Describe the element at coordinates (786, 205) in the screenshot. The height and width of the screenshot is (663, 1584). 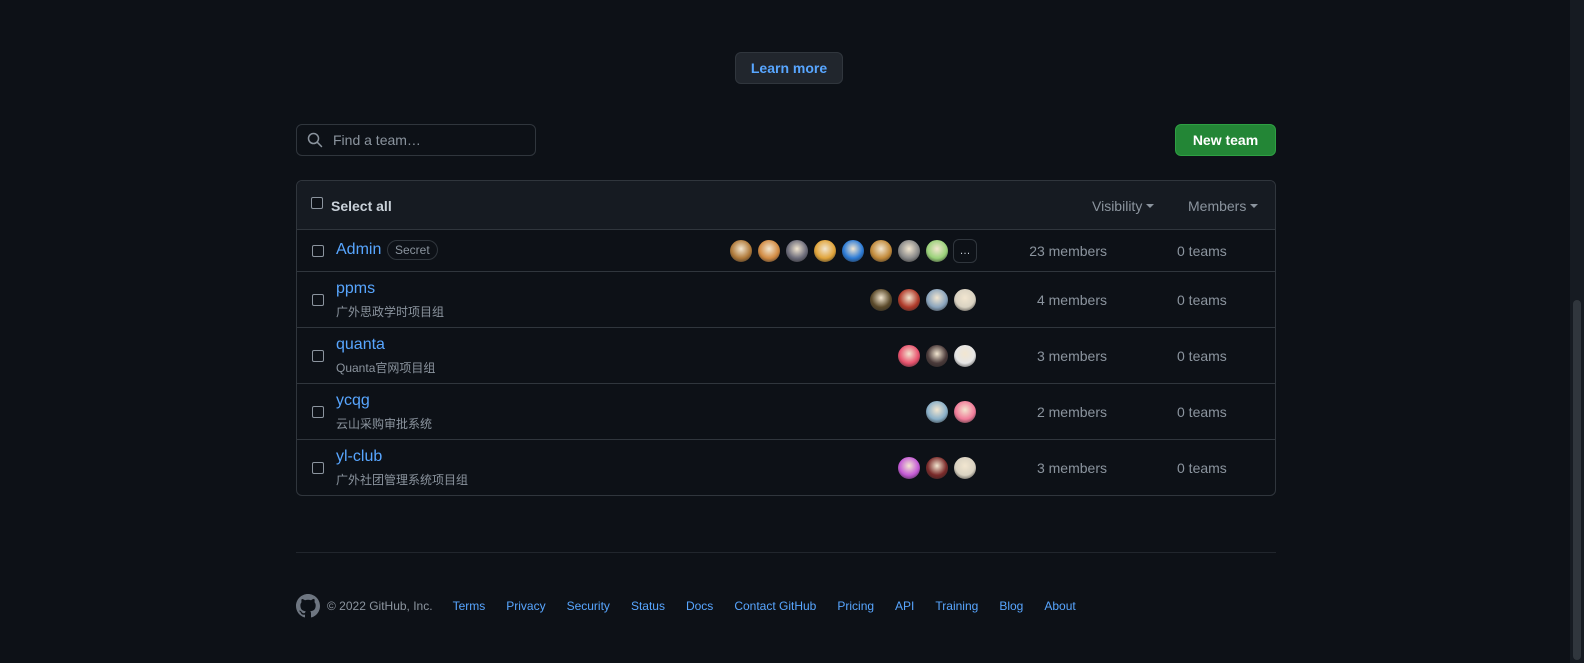
I see `table-header: Select all Visibility Members` at that location.